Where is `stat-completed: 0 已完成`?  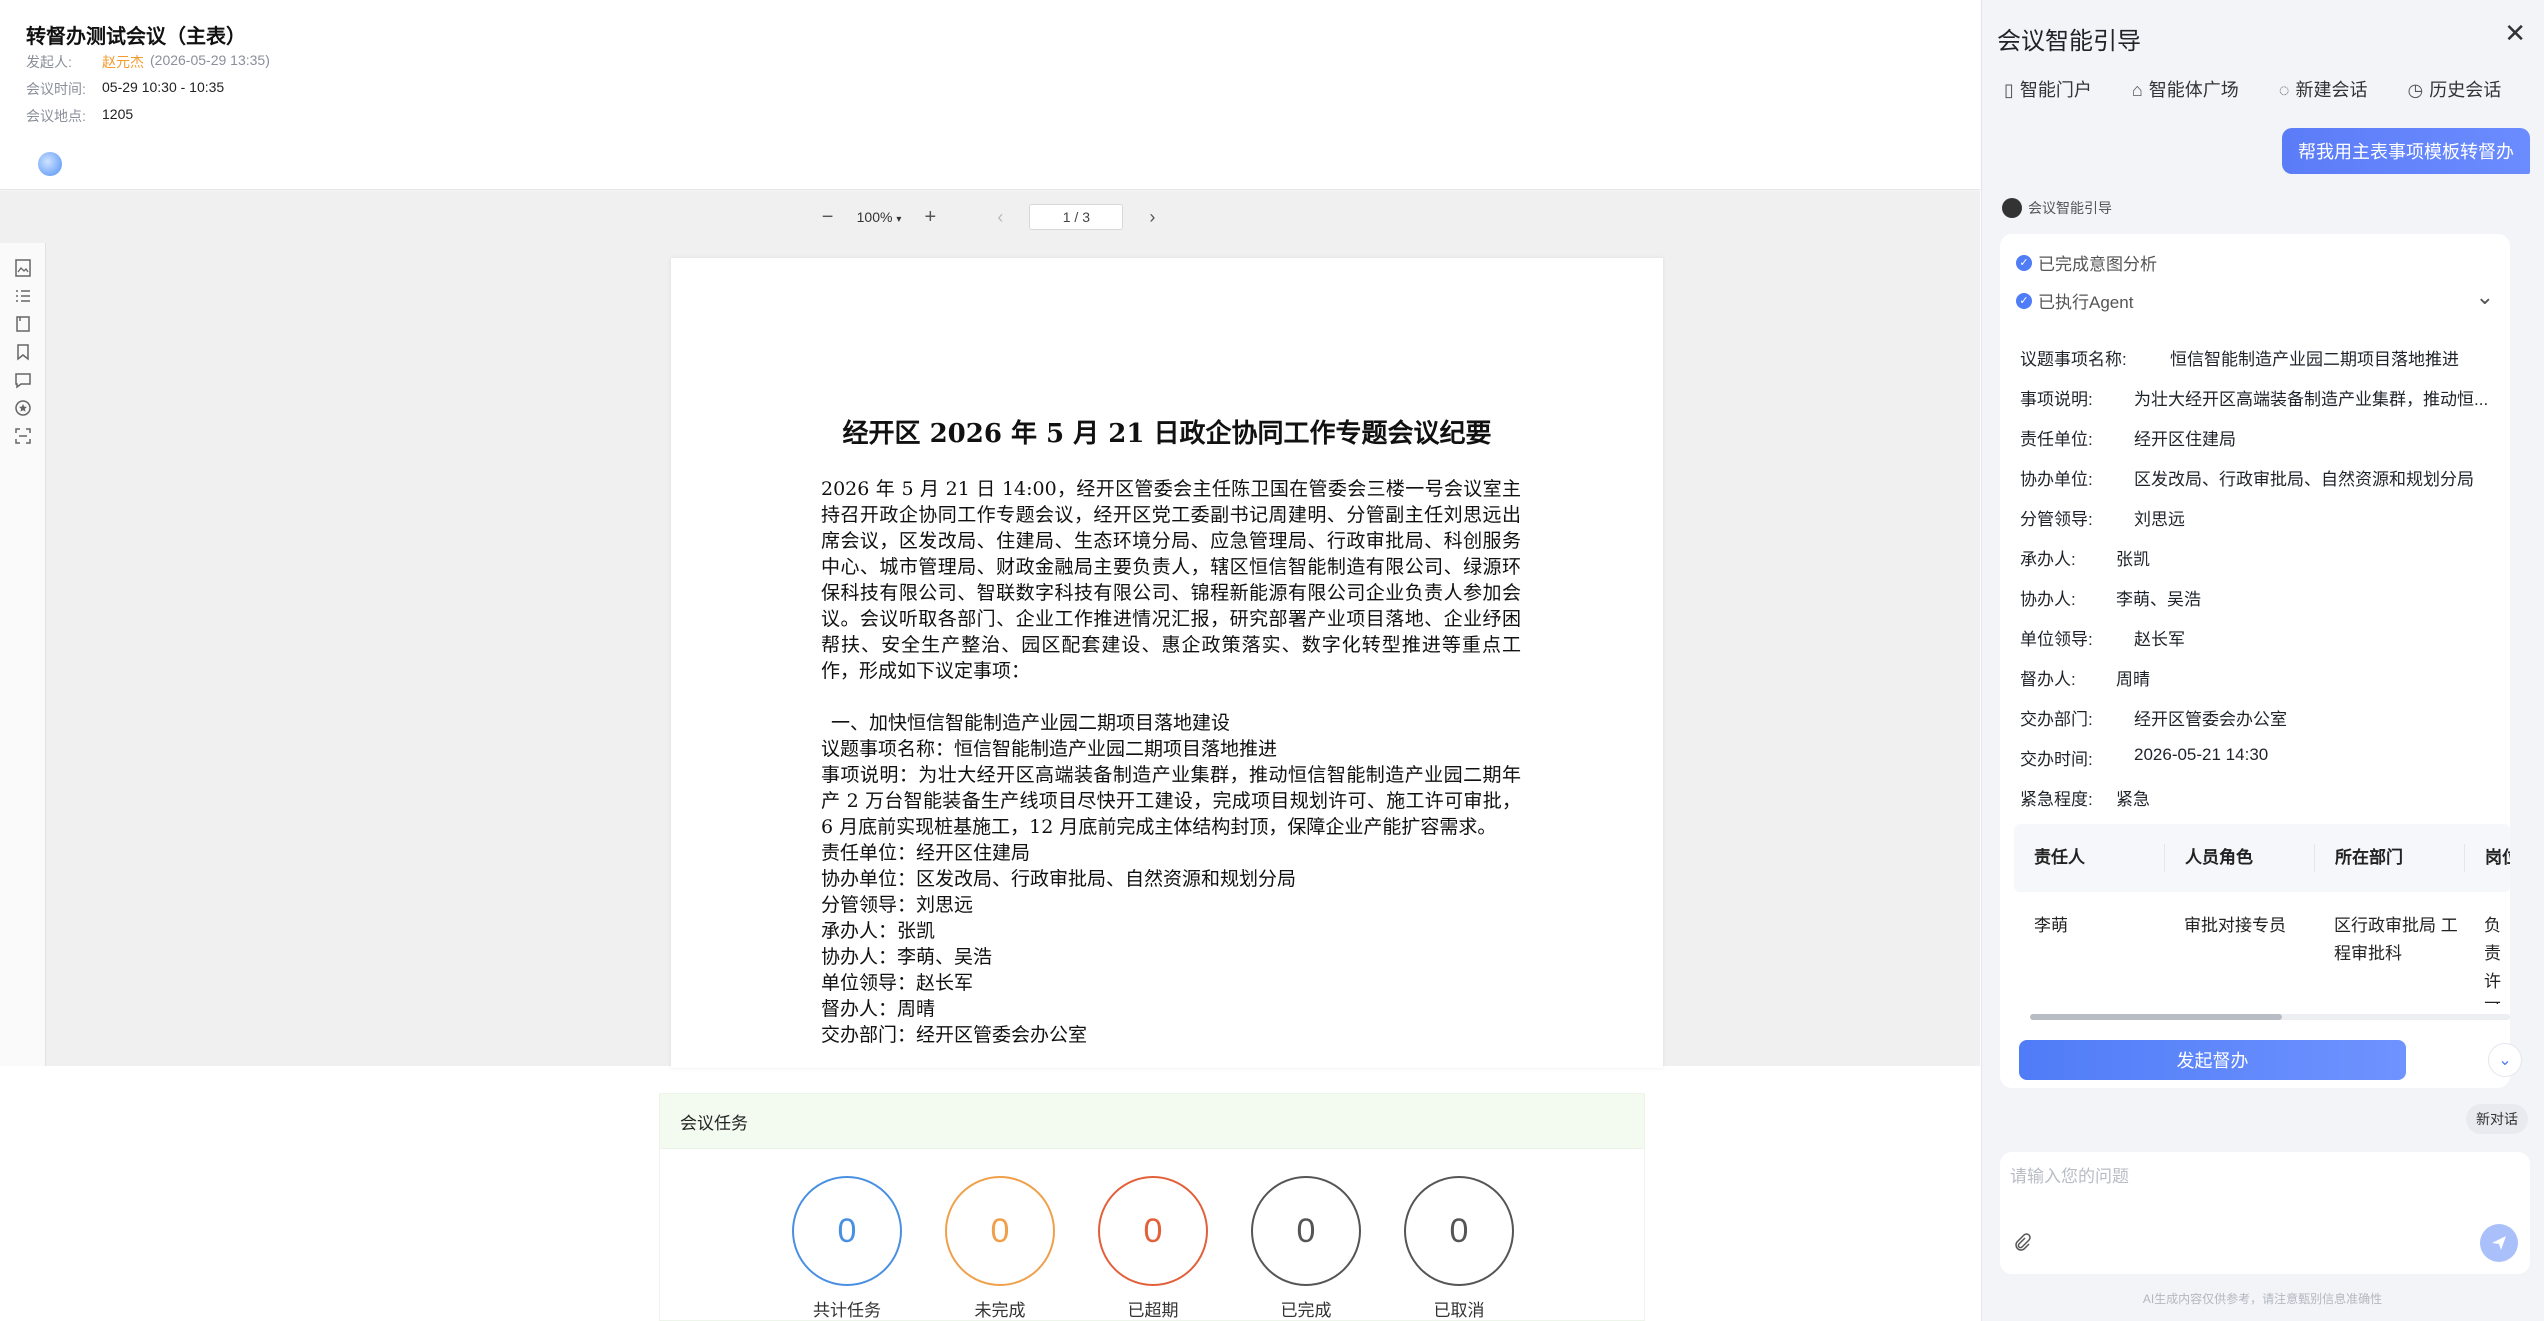
stat-completed: 0 已完成 is located at coordinates (1306, 1248).